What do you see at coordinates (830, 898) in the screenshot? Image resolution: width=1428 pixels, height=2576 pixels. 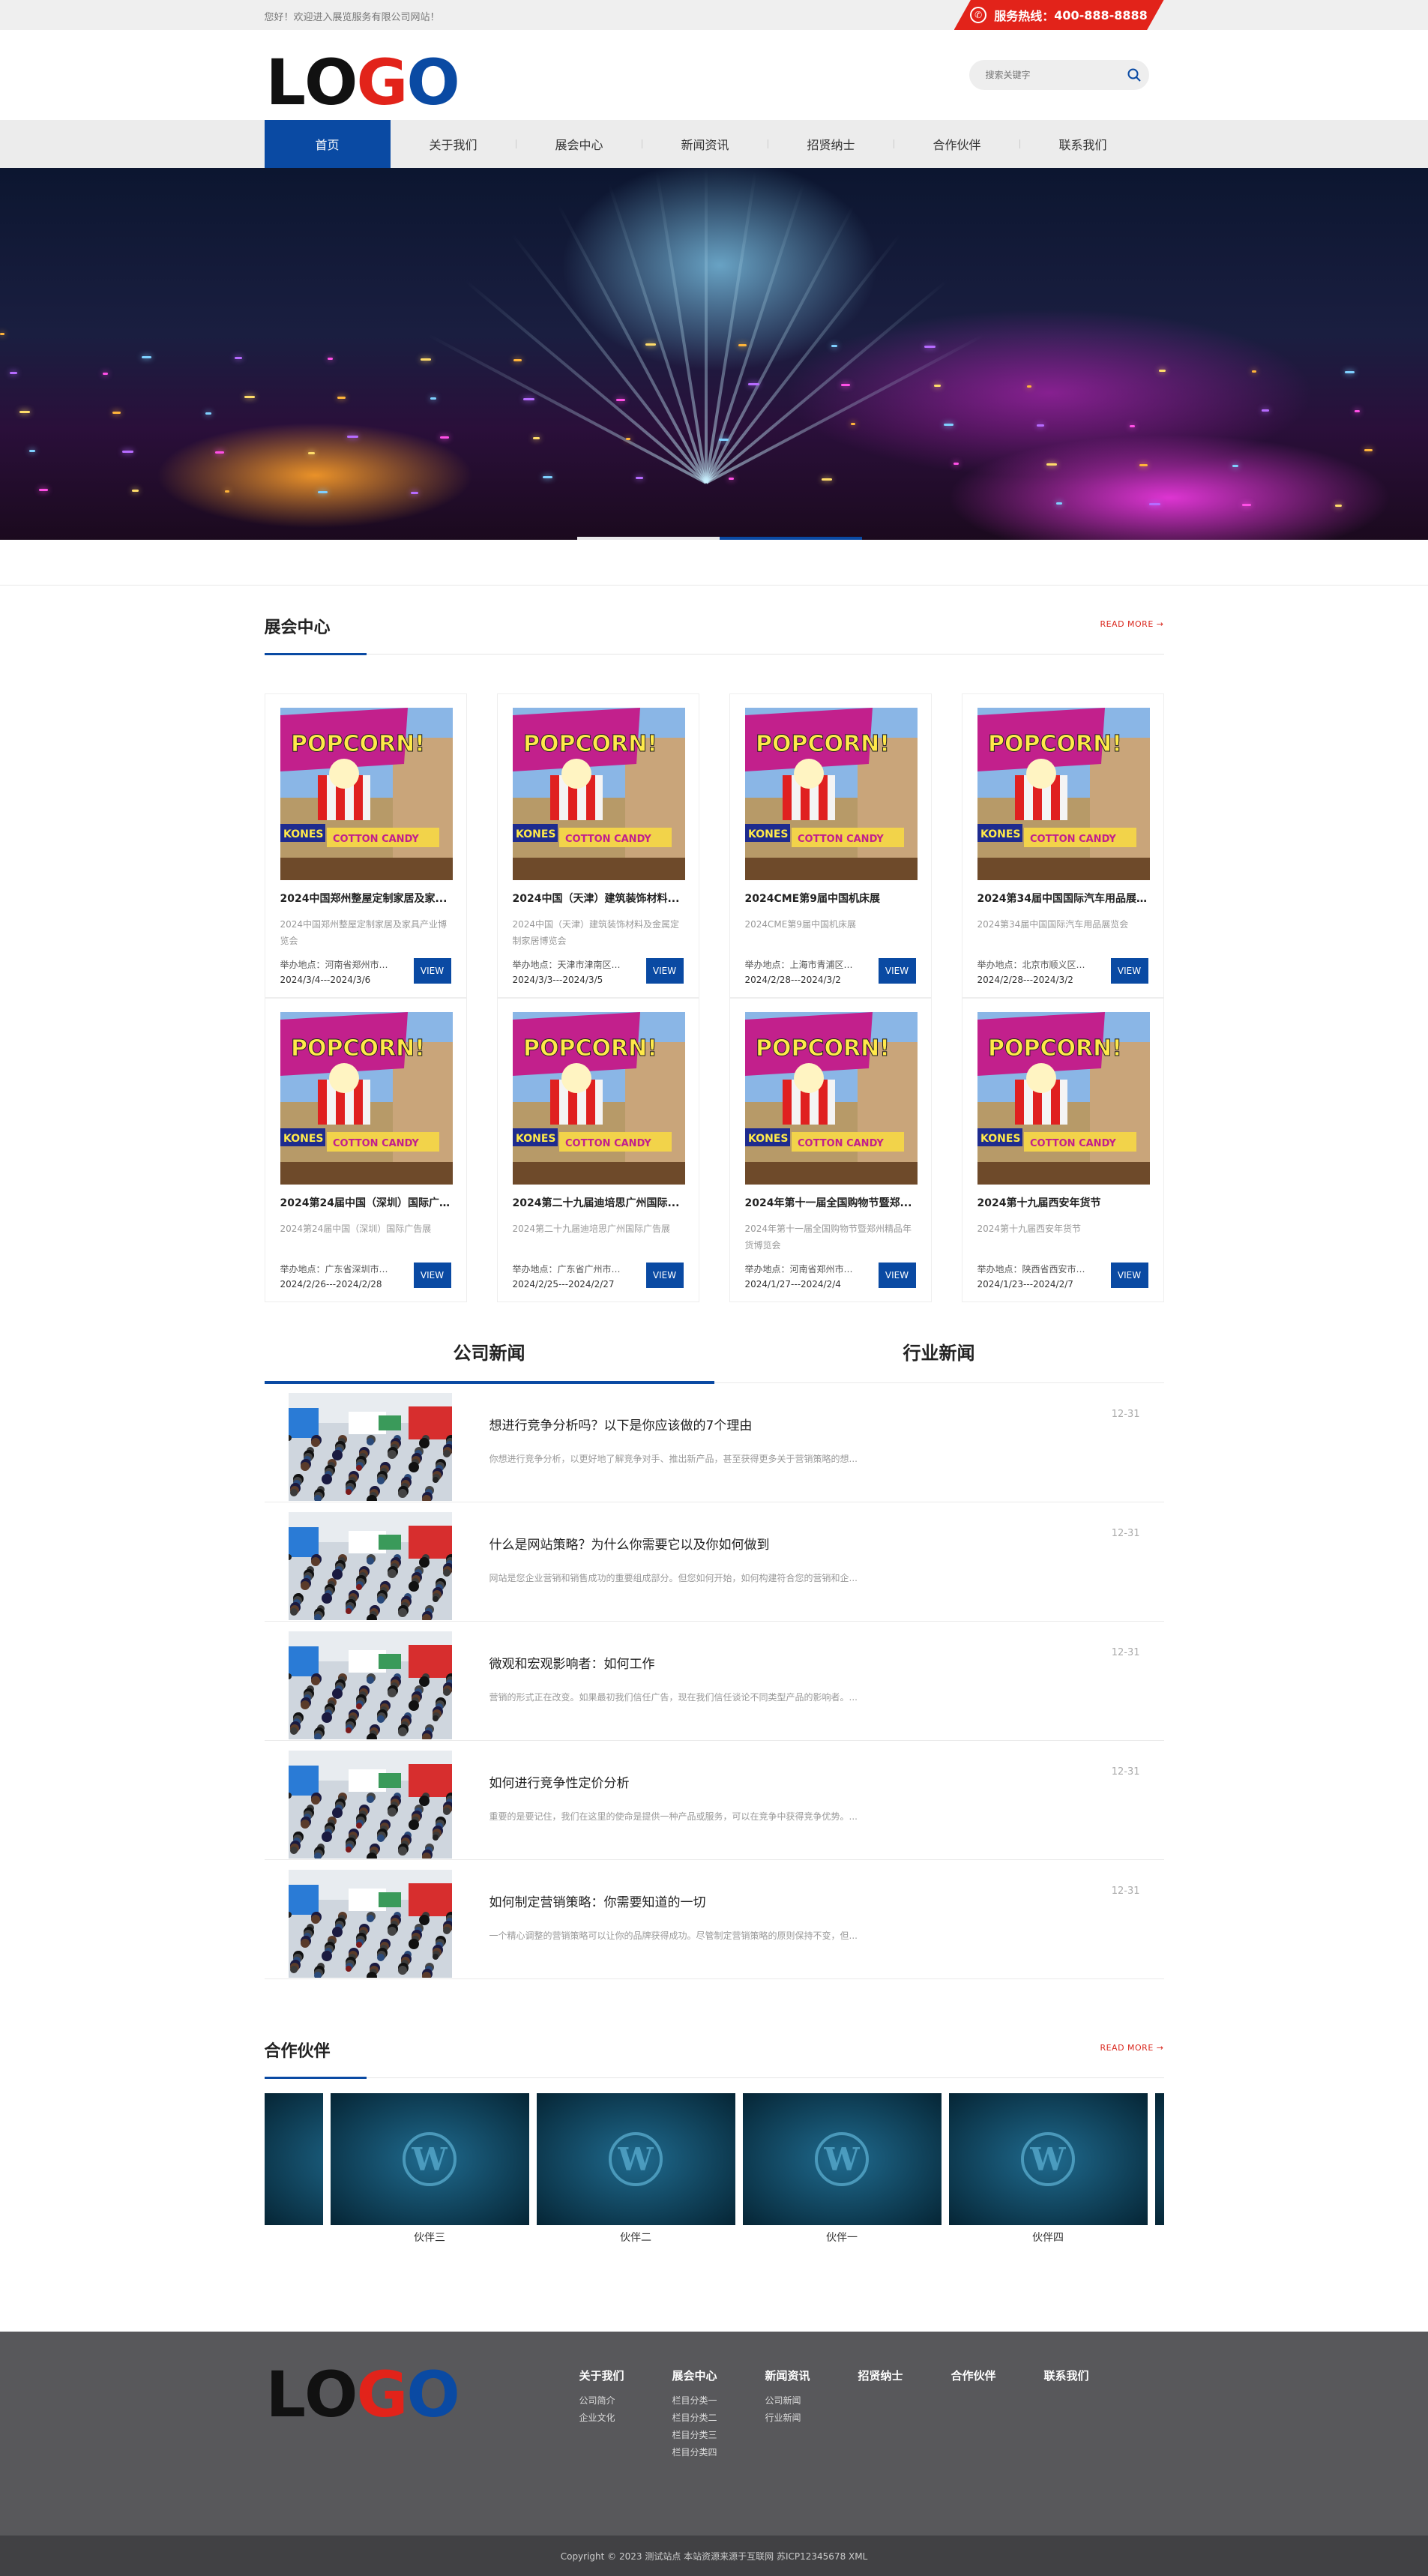 I see `expo-card-title: 2024CME第9届中国机床展` at bounding box center [830, 898].